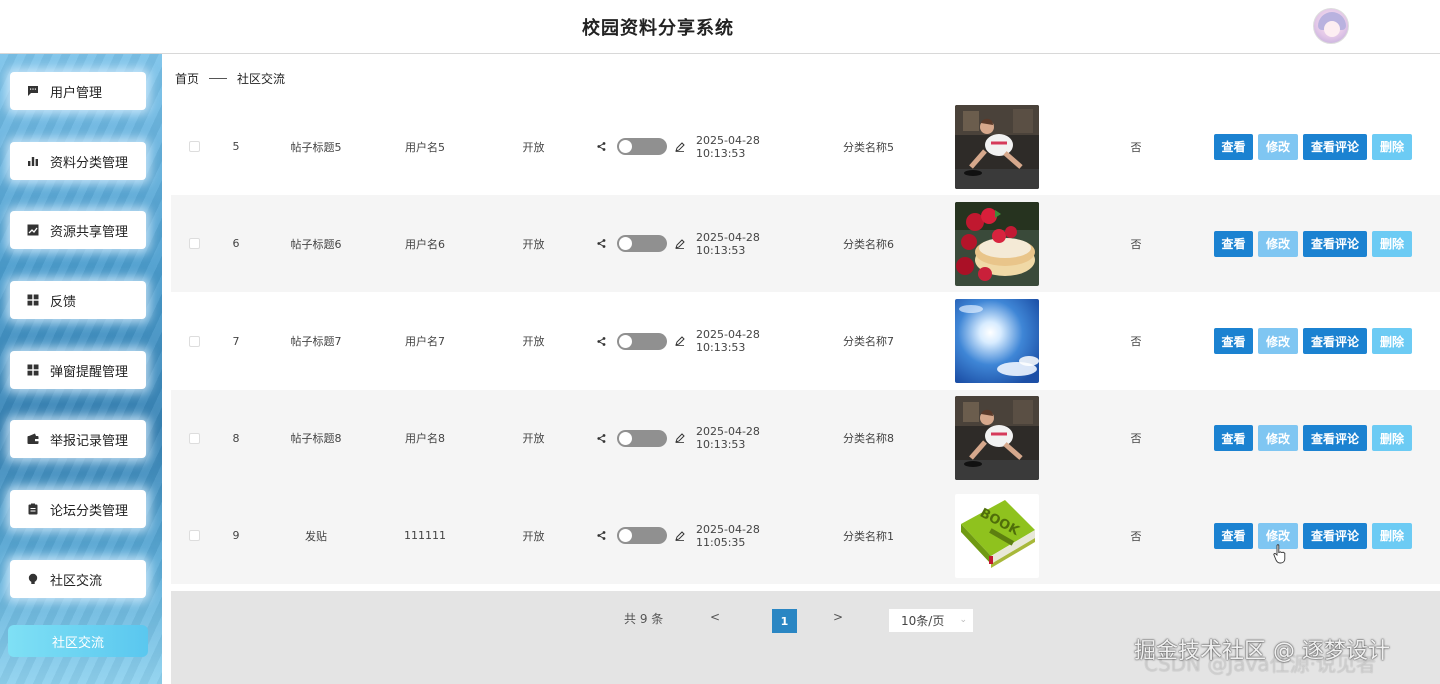  I want to click on breadcrumb-current: 社区交流, so click(261, 79).